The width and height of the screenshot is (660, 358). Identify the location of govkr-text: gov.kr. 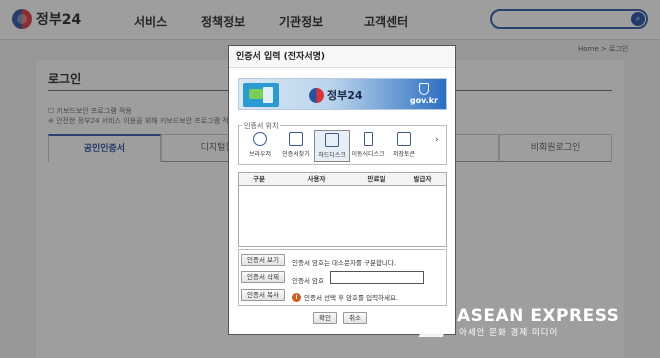
(423, 100).